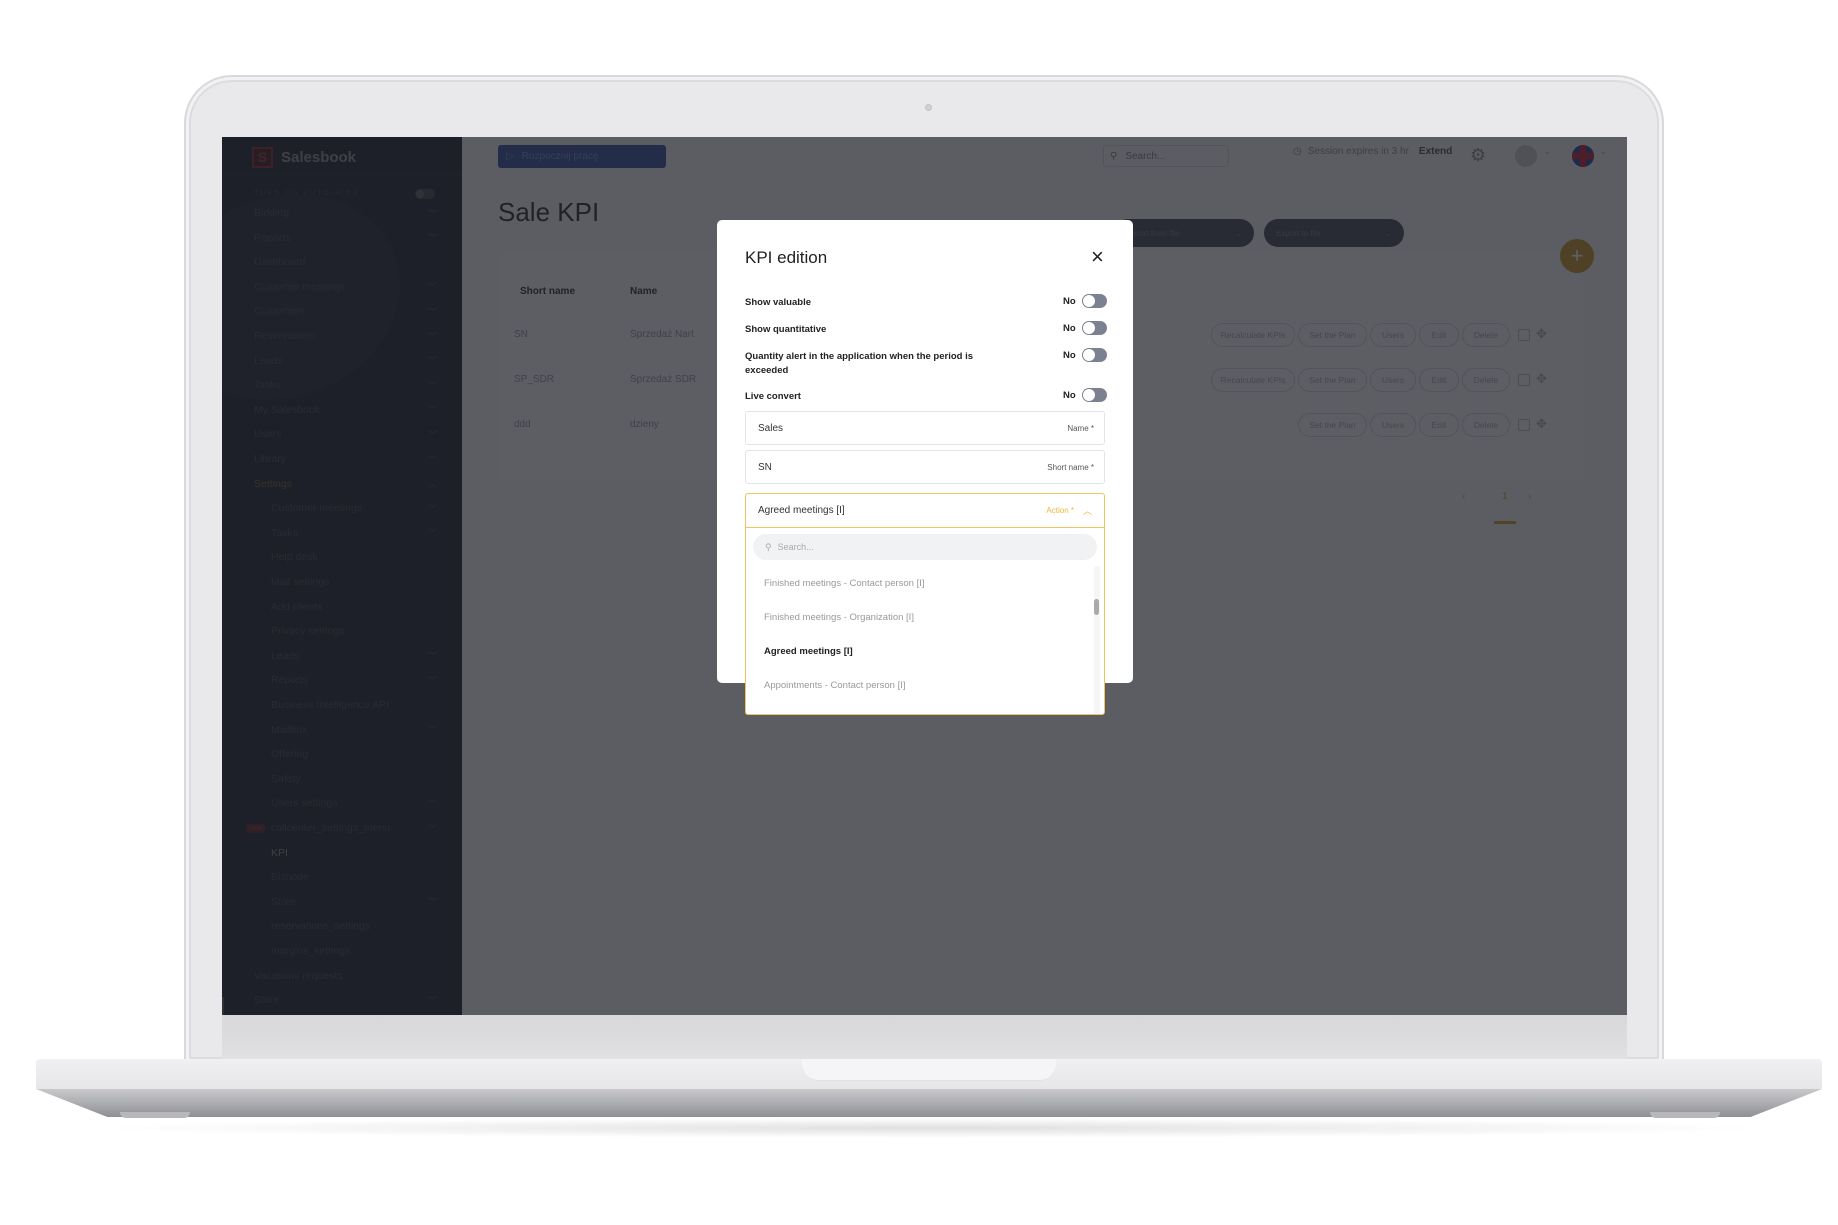 This screenshot has width=1838, height=1225. I want to click on quantity-alert-toggle, so click(1094, 355).